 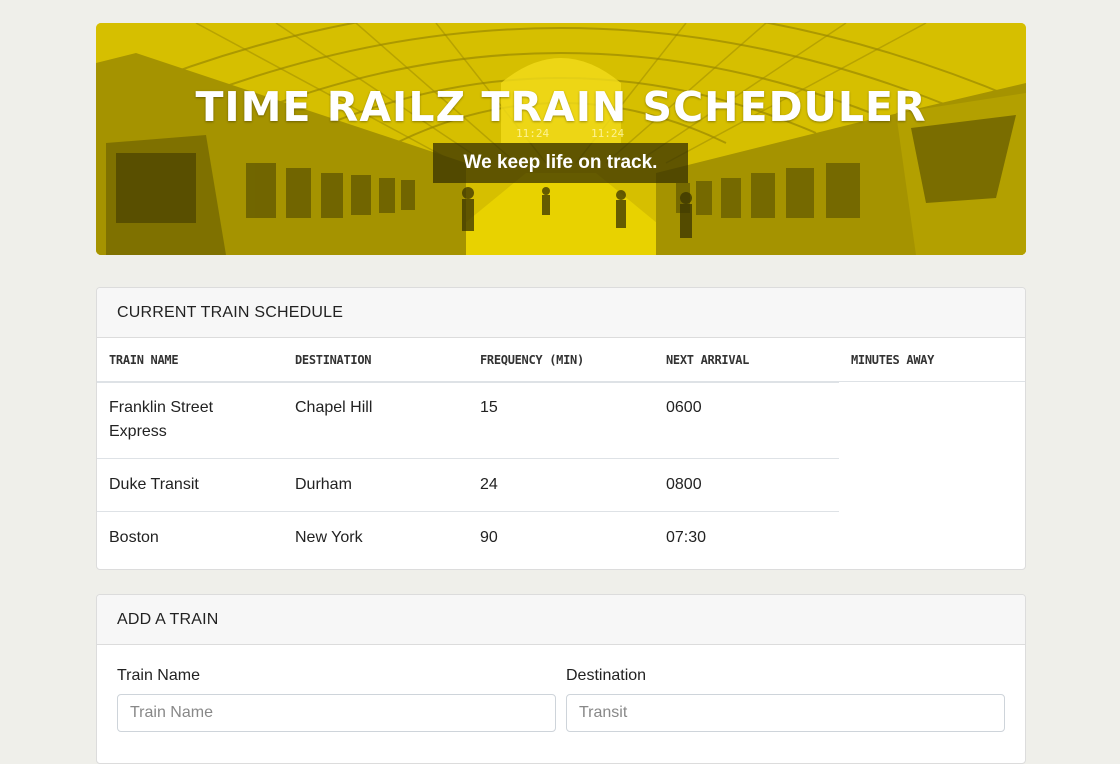 I want to click on frequency-cell: 90, so click(x=561, y=537).